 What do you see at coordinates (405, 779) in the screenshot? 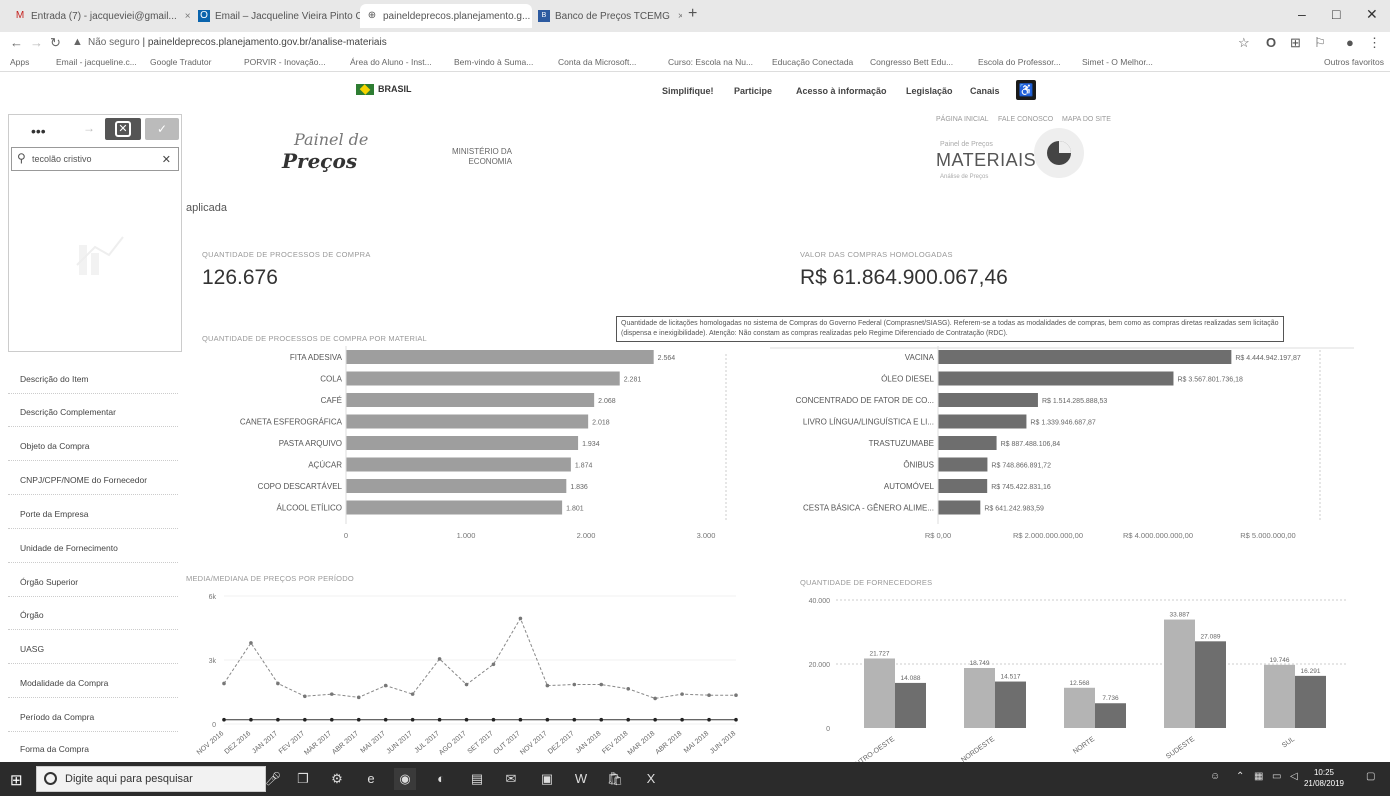
I see `chrome-icon: ◉` at bounding box center [405, 779].